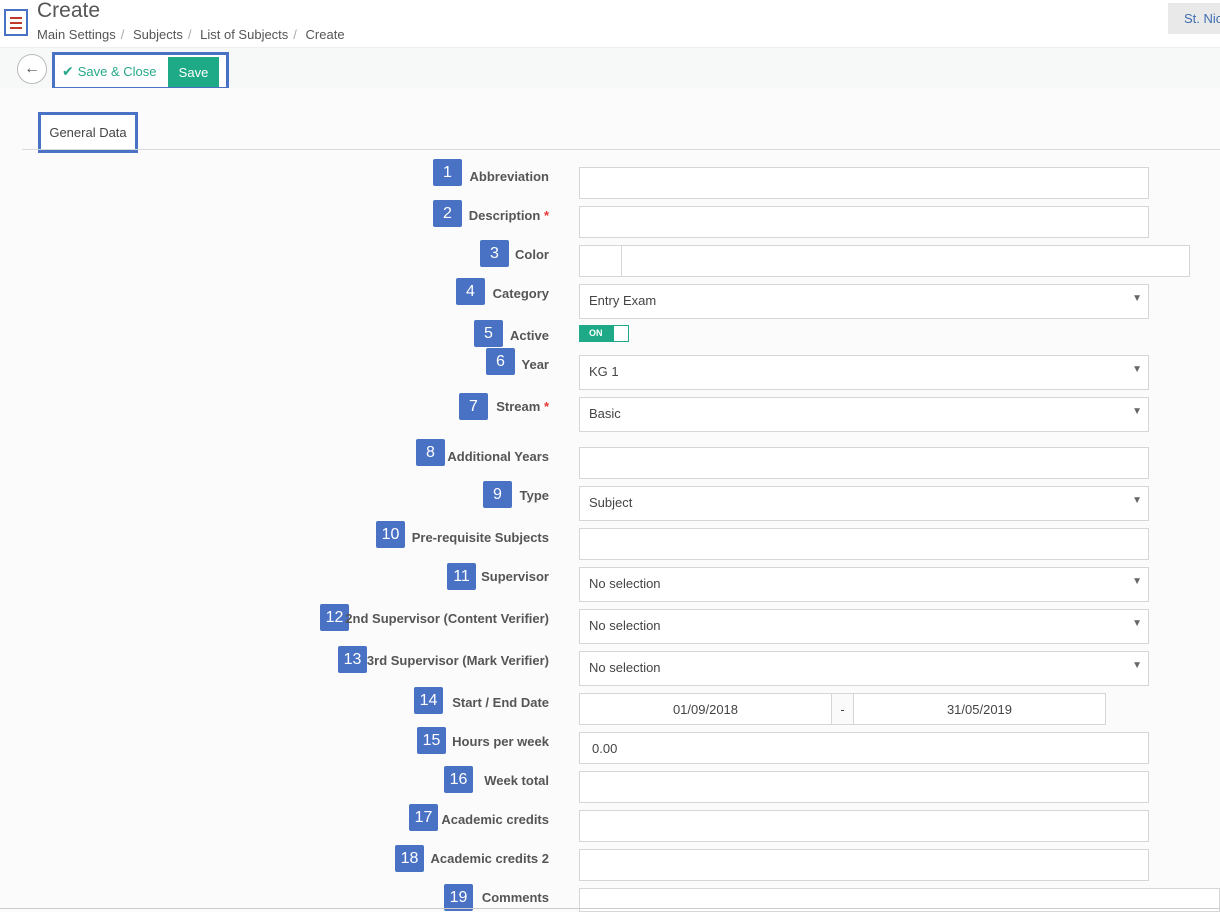 The height and width of the screenshot is (912, 1220). I want to click on stream-label-text: Stream, so click(518, 406).